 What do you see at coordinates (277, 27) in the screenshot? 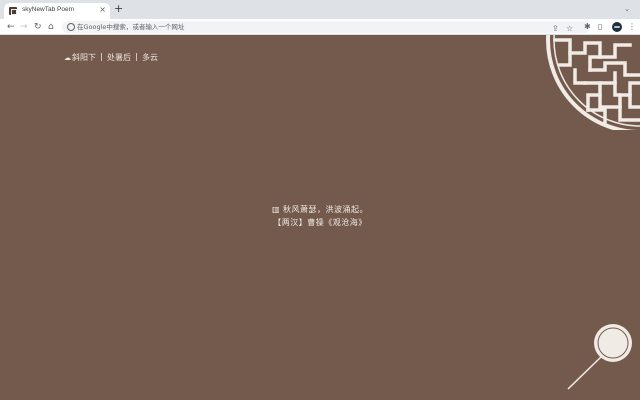
I see `omnibox-input` at bounding box center [277, 27].